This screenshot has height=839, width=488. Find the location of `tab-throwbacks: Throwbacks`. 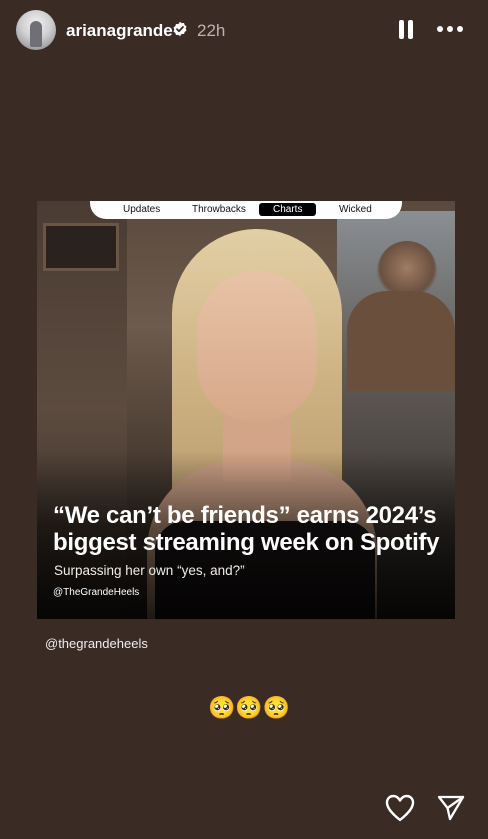

tab-throwbacks: Throwbacks is located at coordinates (219, 209).